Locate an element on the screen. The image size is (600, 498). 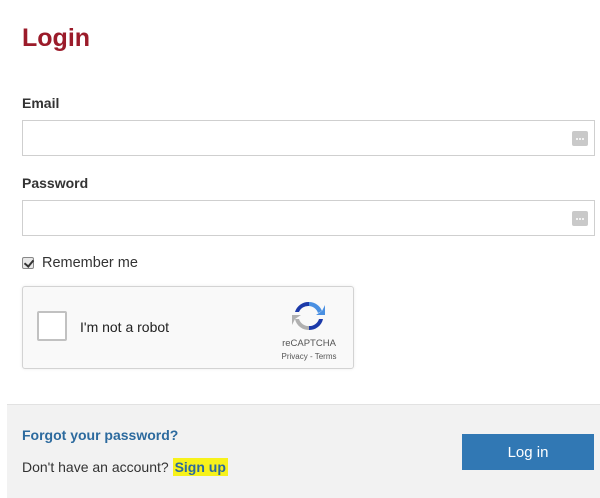
recaptcha-logo-icon is located at coordinates (308, 316).